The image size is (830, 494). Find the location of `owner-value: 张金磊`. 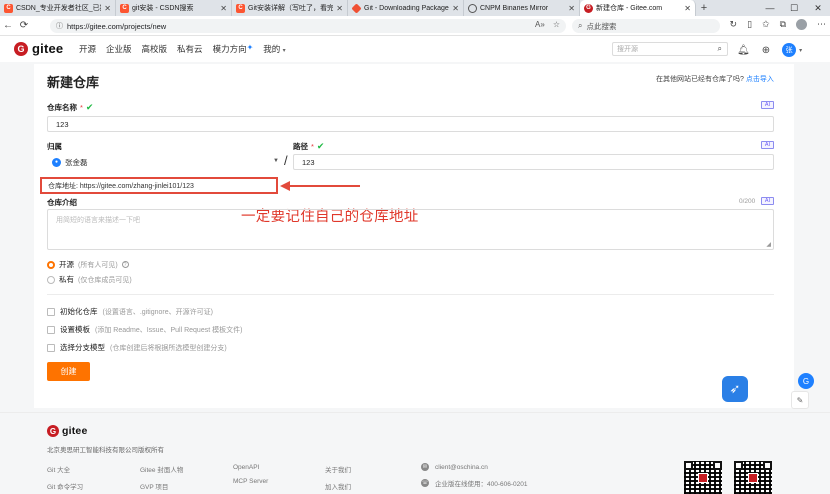

owner-value: 张金磊 is located at coordinates (76, 162).